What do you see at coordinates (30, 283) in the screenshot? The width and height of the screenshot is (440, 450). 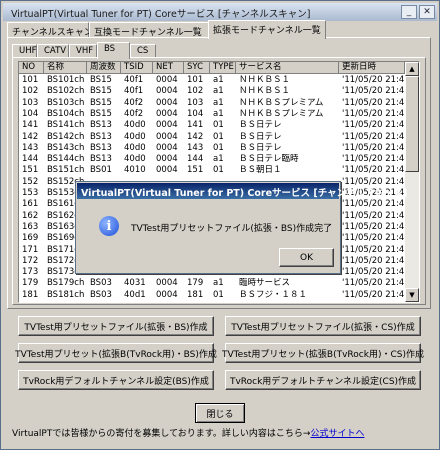 I see `cell-no: 179` at bounding box center [30, 283].